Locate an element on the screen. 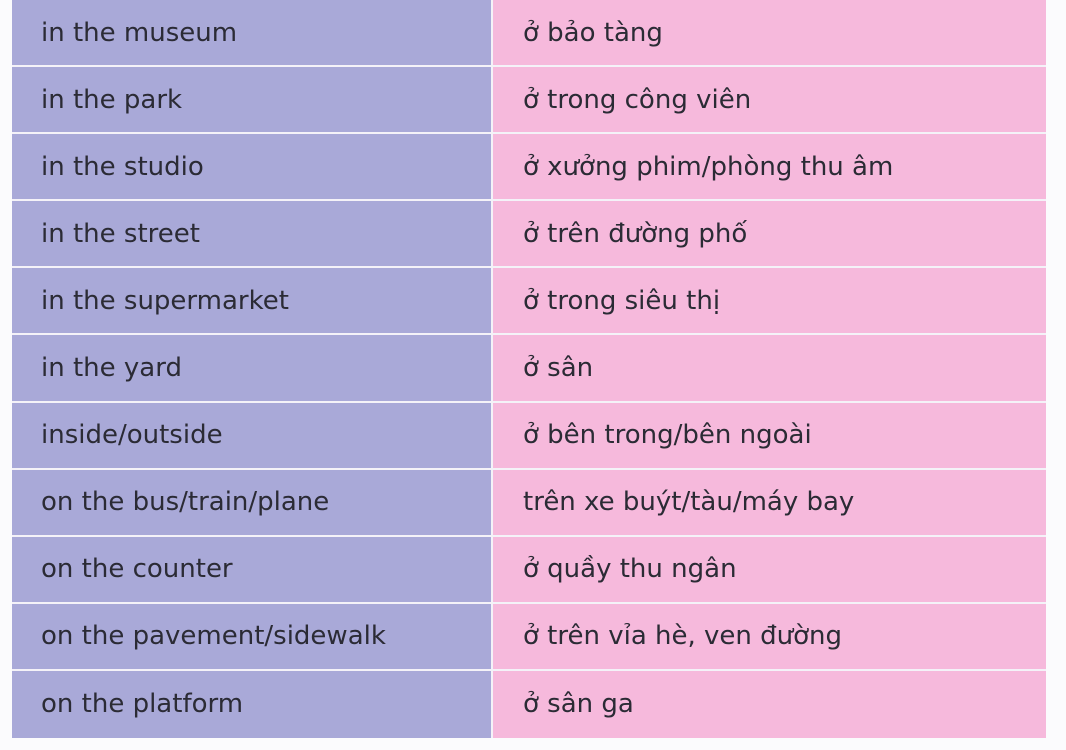 The width and height of the screenshot is (1066, 750). english-cell: on the platform is located at coordinates (252, 704).